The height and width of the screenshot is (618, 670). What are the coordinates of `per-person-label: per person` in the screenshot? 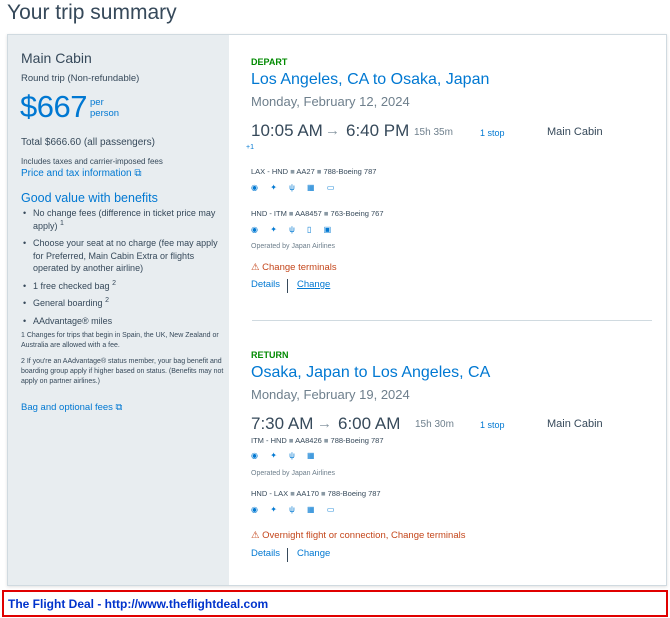 It's located at (104, 108).